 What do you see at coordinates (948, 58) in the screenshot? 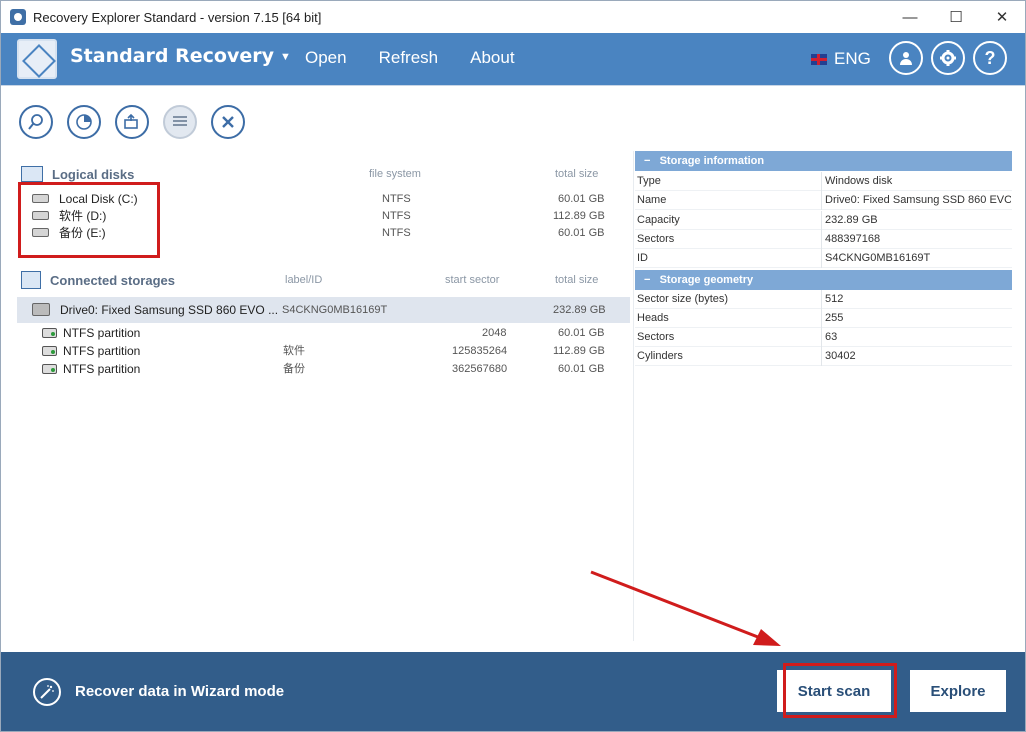
I see `gear-icon` at bounding box center [948, 58].